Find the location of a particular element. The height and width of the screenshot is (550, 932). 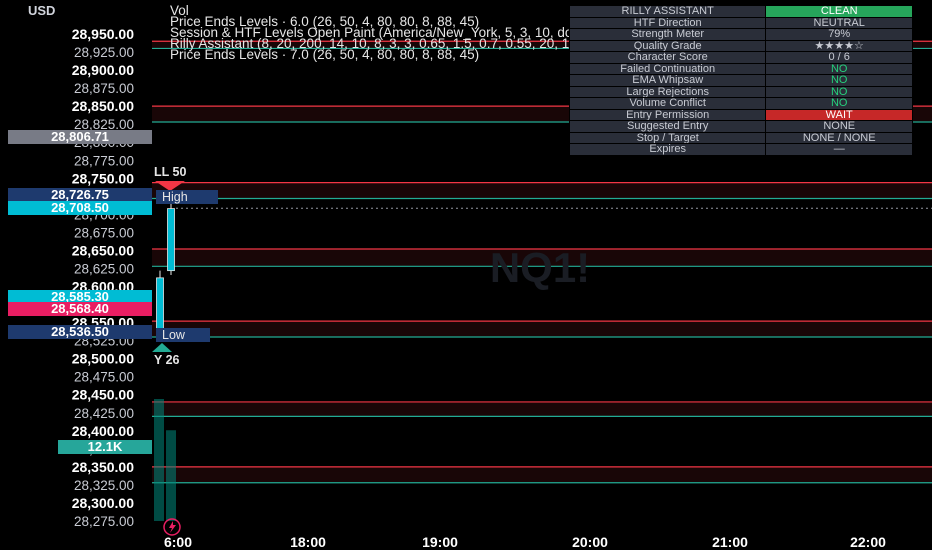

panel-row-label: Expires is located at coordinates (667, 149).